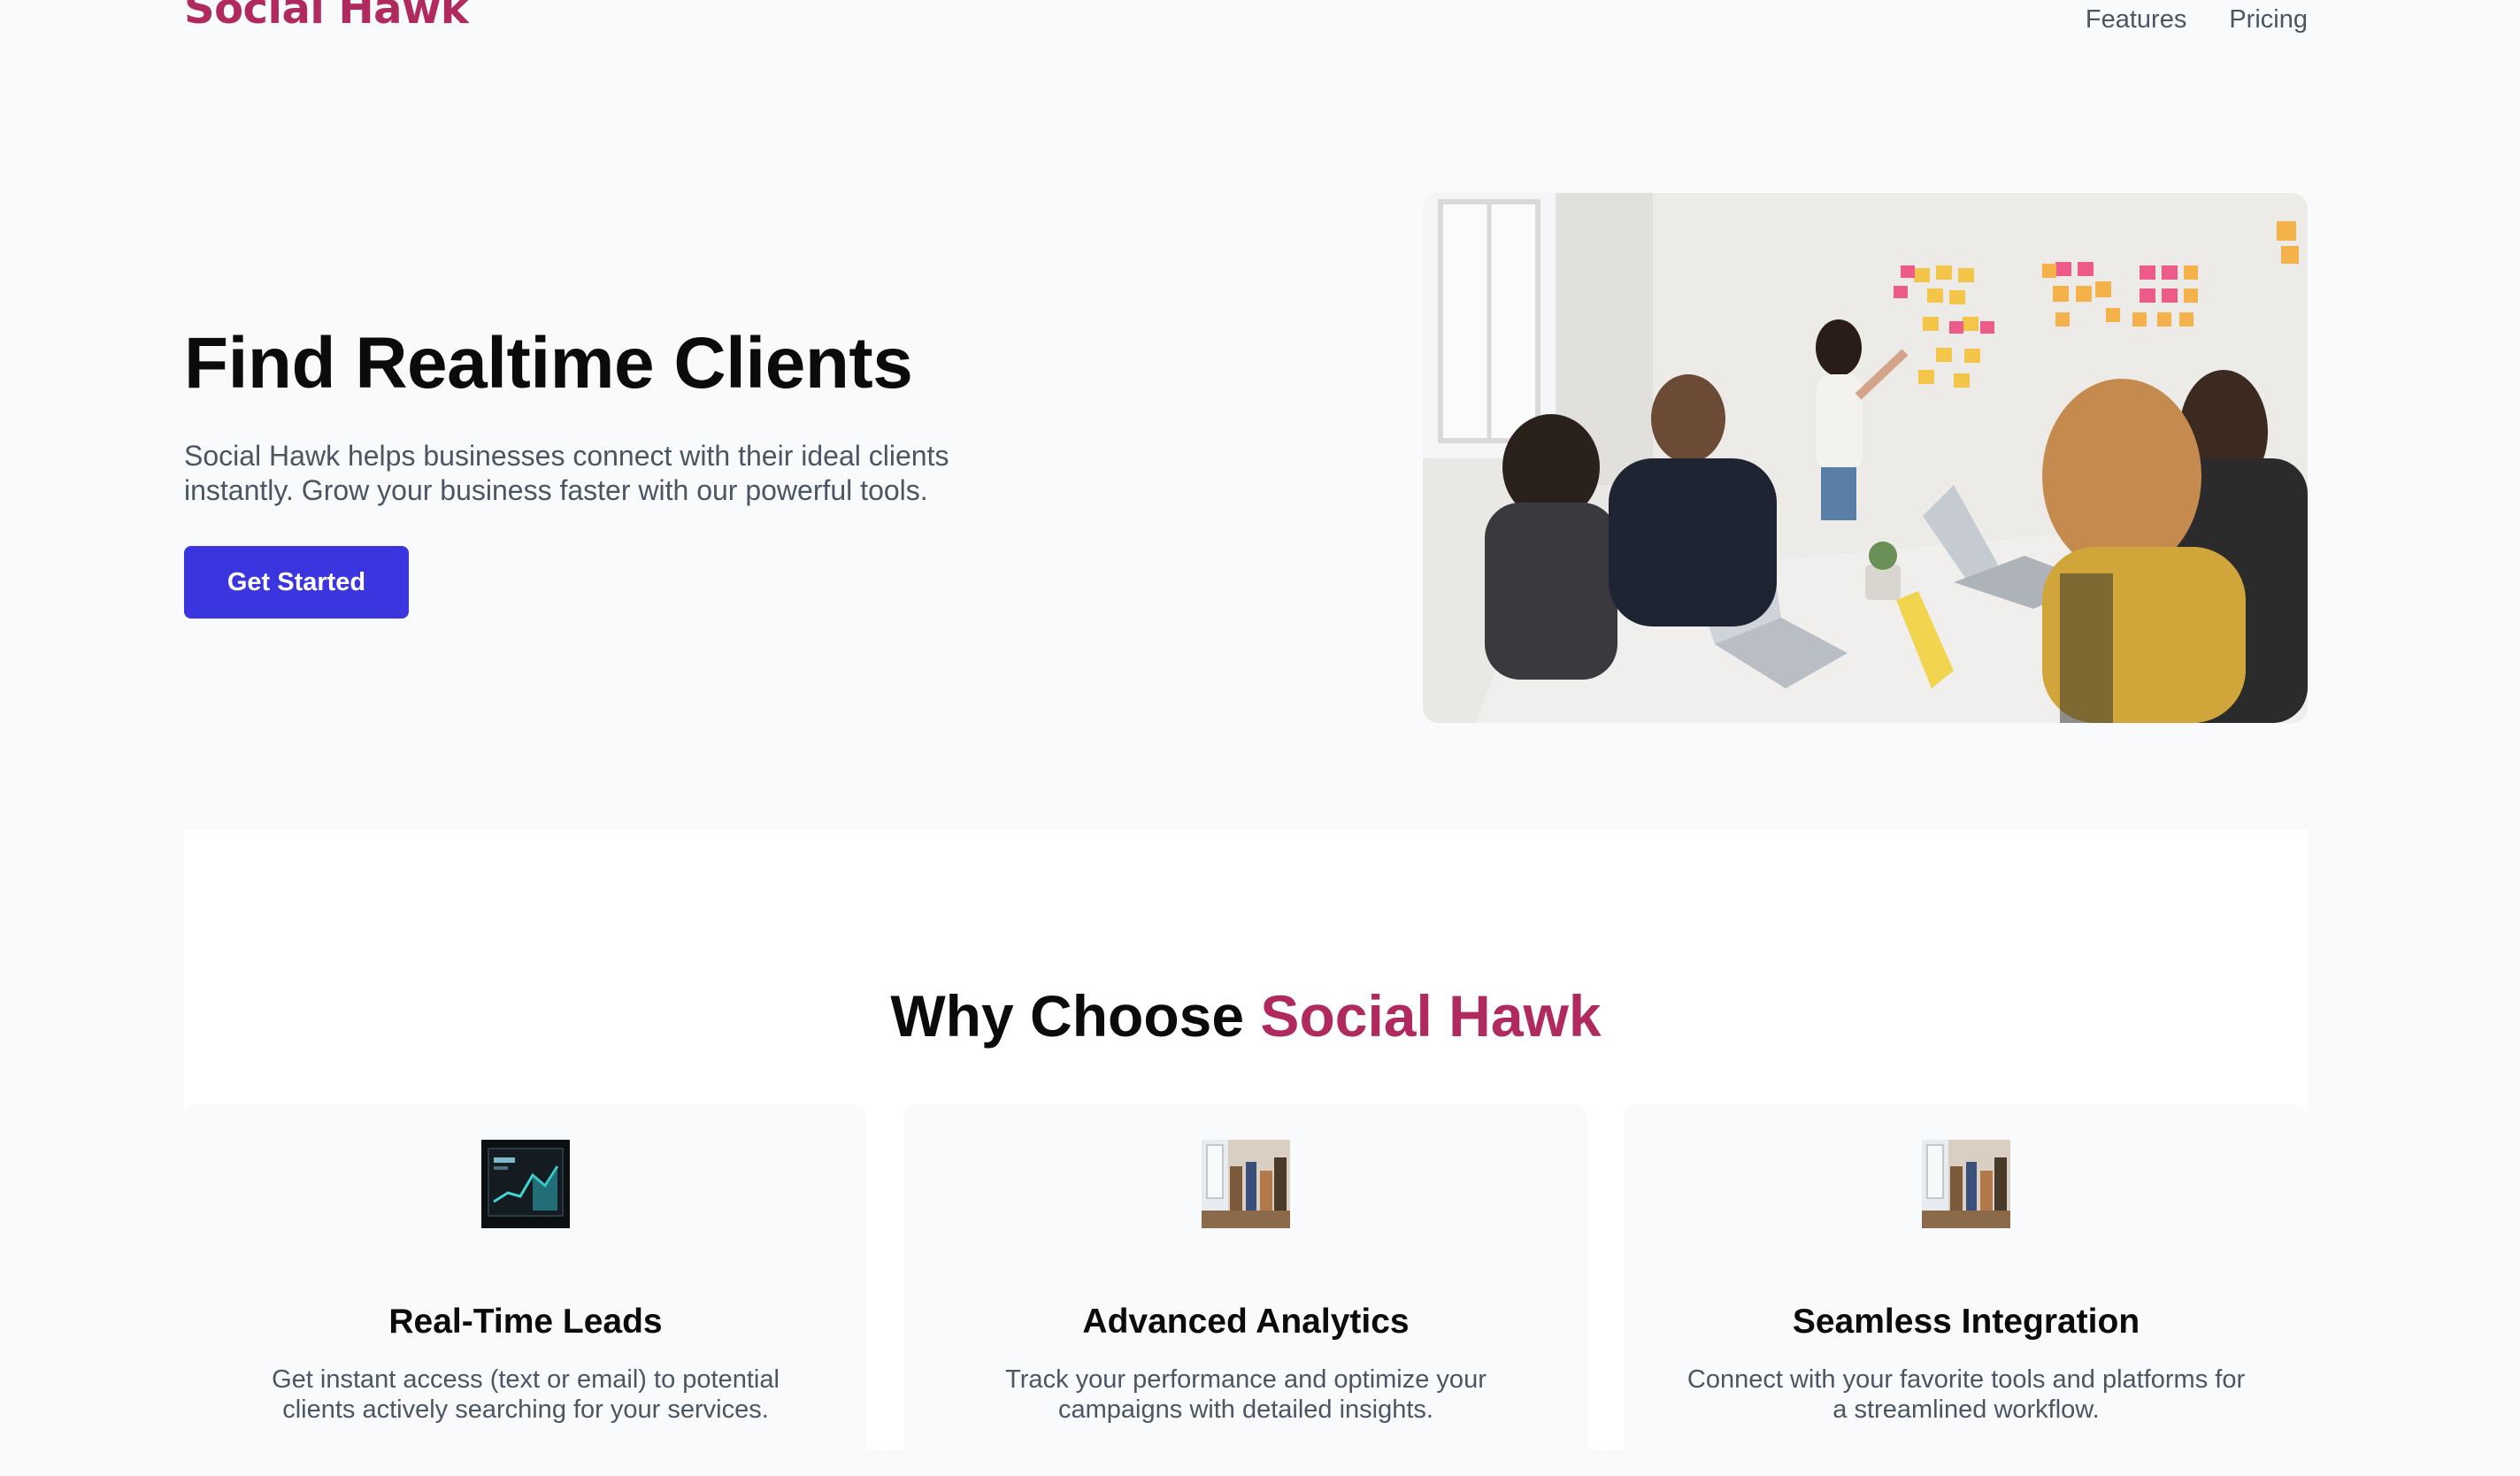 The image size is (2520, 1476). I want to click on nav-link-features: Features, so click(2136, 20).